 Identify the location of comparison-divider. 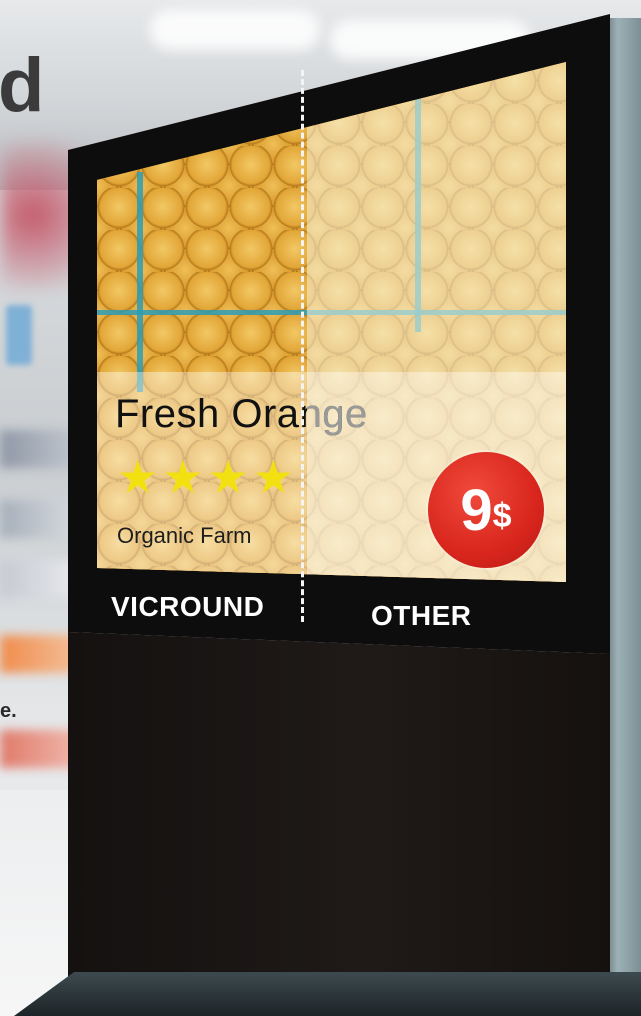
(302, 346).